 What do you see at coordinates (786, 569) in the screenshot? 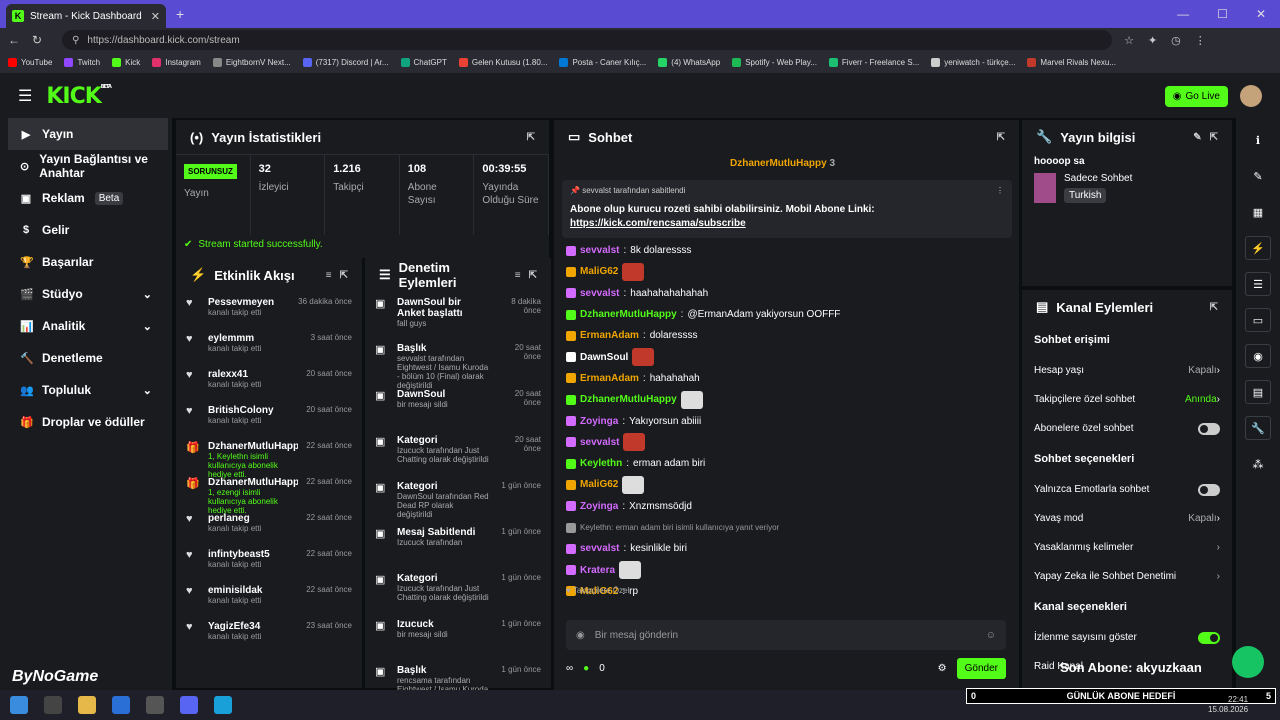
I see `chat-message: Kratera` at bounding box center [786, 569].